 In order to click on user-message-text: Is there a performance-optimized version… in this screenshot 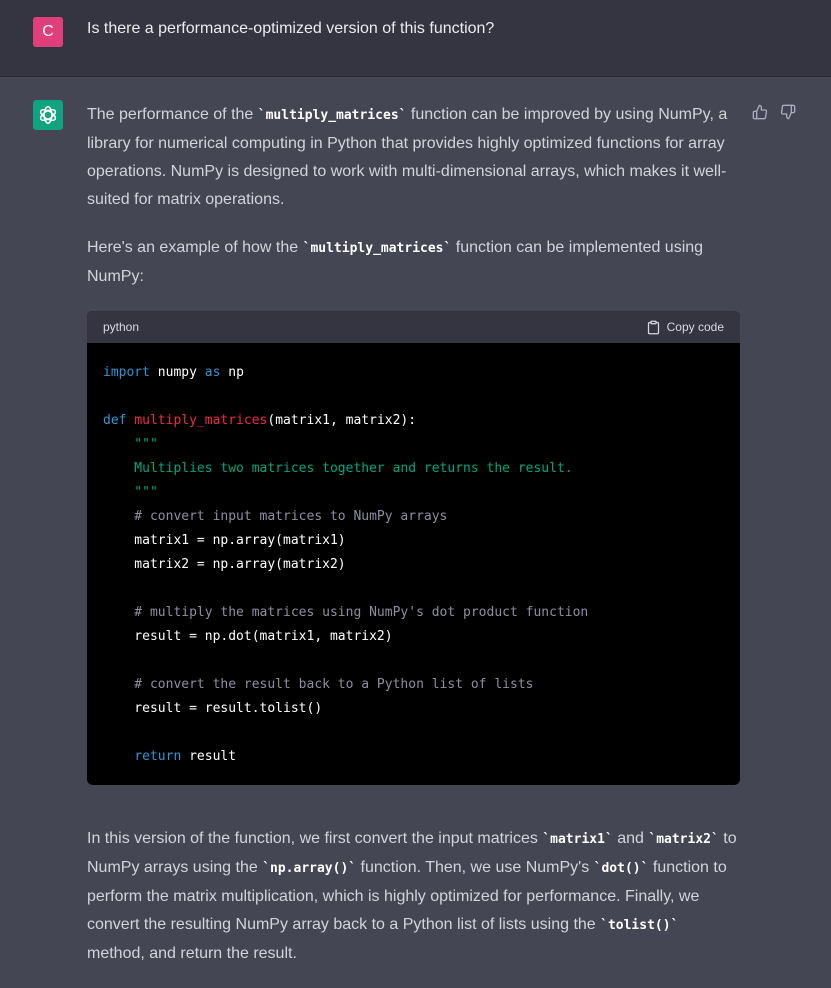, I will do `click(291, 28)`.